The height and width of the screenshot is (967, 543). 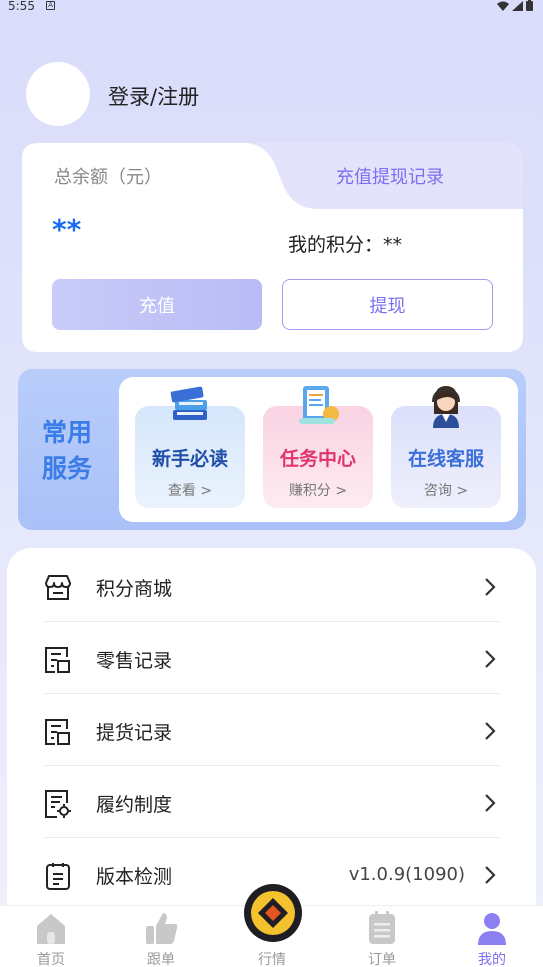 I want to click on menu-item-label: 履约制度, so click(x=134, y=805).